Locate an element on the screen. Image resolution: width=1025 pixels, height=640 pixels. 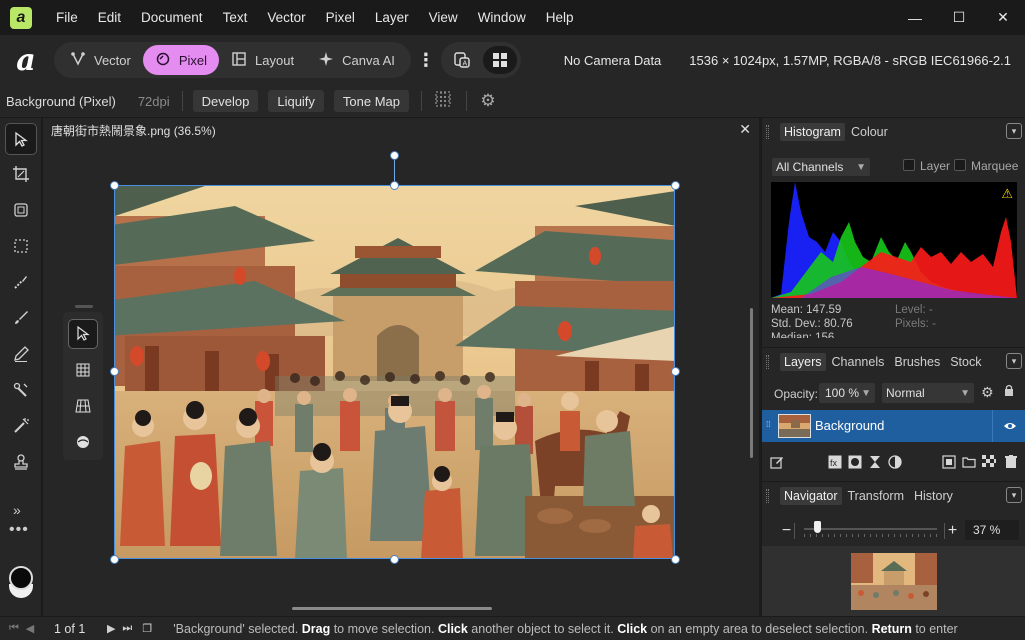
more-menu-icon: ⋮ is located at coordinates (426, 60).